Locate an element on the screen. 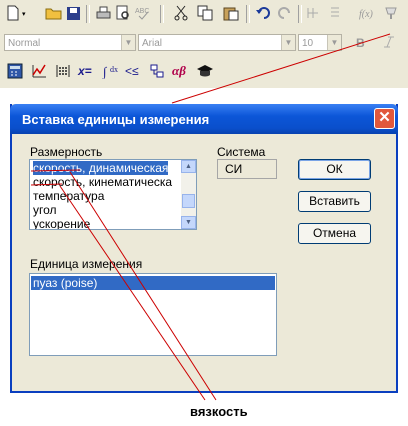 Image resolution: width=408 pixels, height=426 pixels. scroll-up-icon: ▲ is located at coordinates (188, 166).